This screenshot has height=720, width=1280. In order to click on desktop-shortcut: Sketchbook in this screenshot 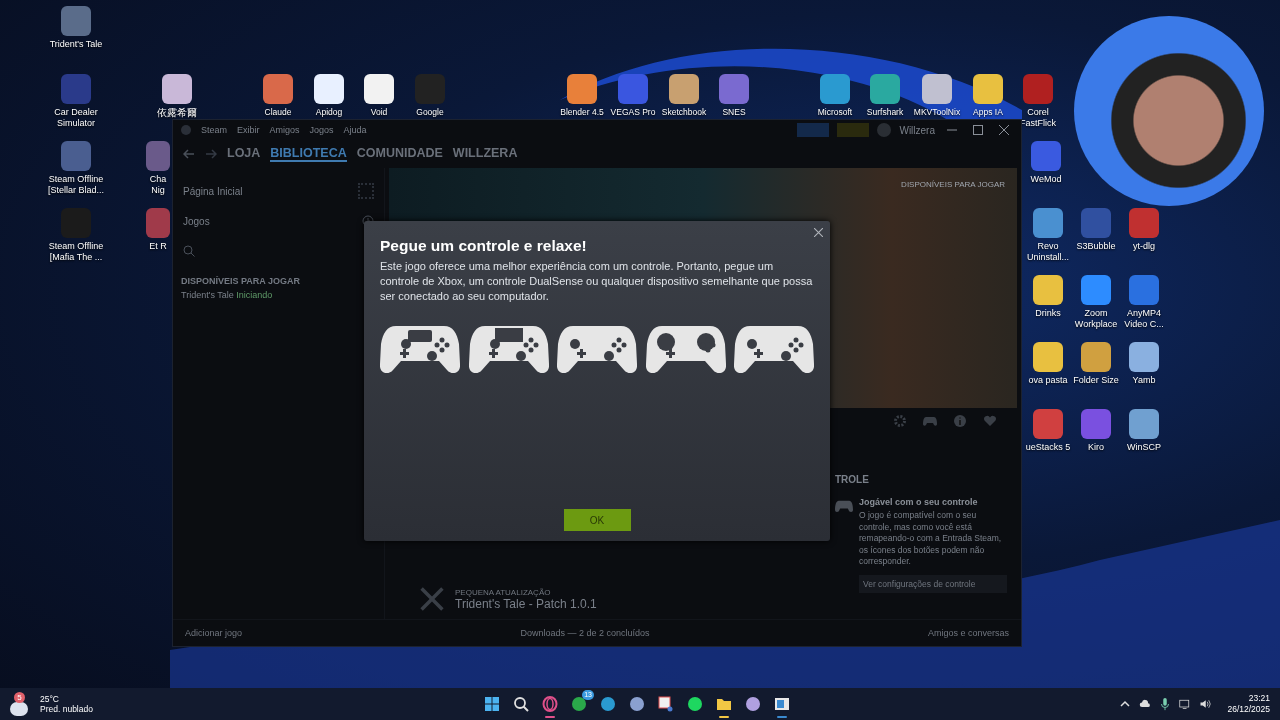, I will do `click(684, 96)`.